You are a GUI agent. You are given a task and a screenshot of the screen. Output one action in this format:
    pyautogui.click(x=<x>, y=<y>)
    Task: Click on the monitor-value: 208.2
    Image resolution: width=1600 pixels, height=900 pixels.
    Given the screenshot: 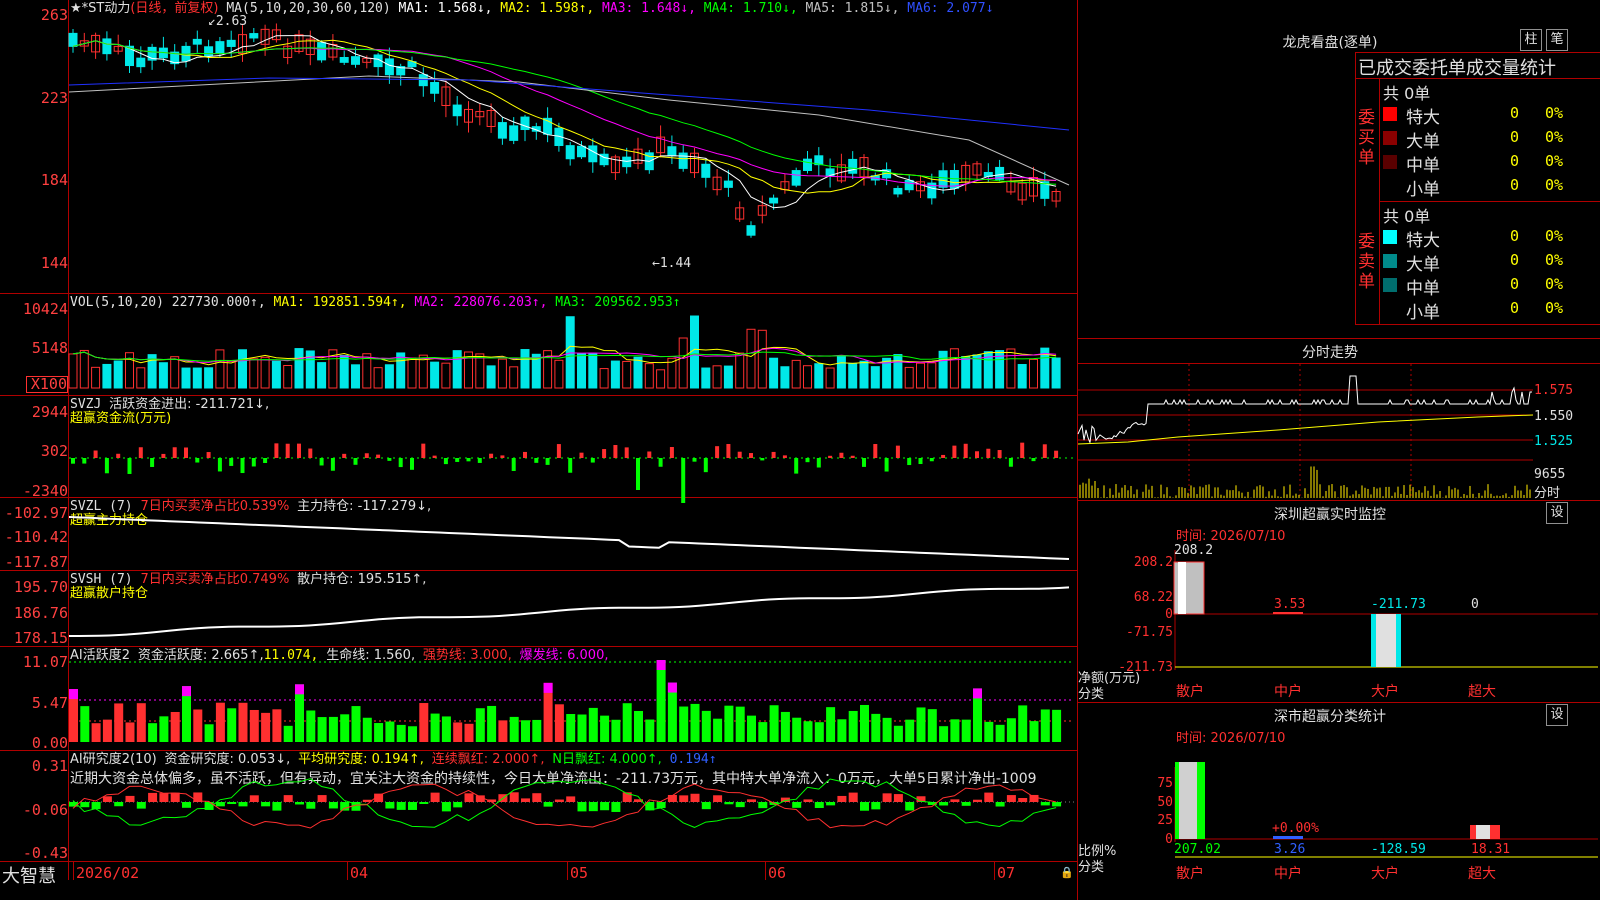 What is the action you would take?
    pyautogui.click(x=1193, y=550)
    